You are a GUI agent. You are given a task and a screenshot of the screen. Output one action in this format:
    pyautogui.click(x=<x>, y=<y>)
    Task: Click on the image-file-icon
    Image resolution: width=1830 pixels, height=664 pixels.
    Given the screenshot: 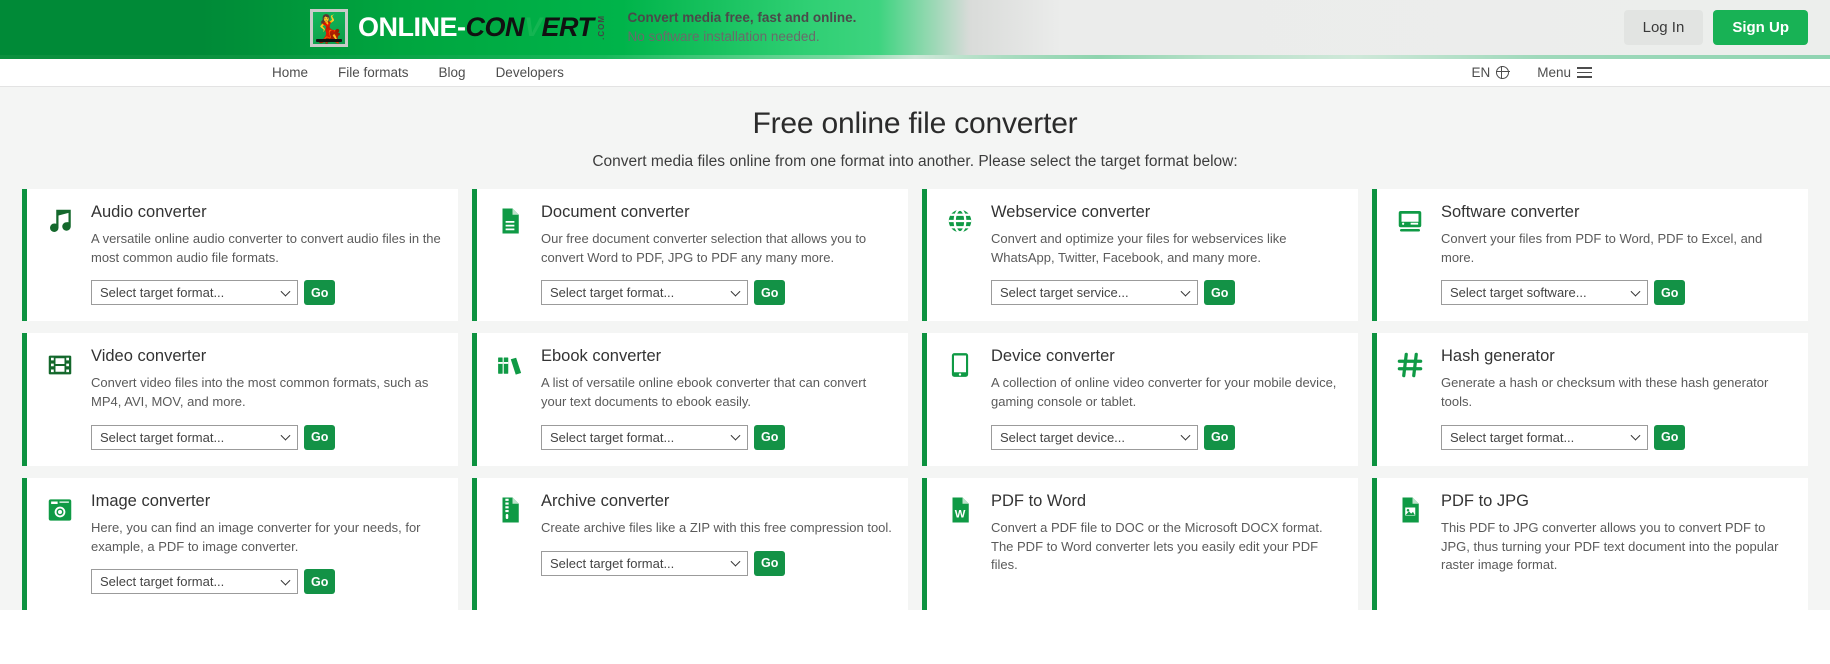 What is the action you would take?
    pyautogui.click(x=1410, y=543)
    